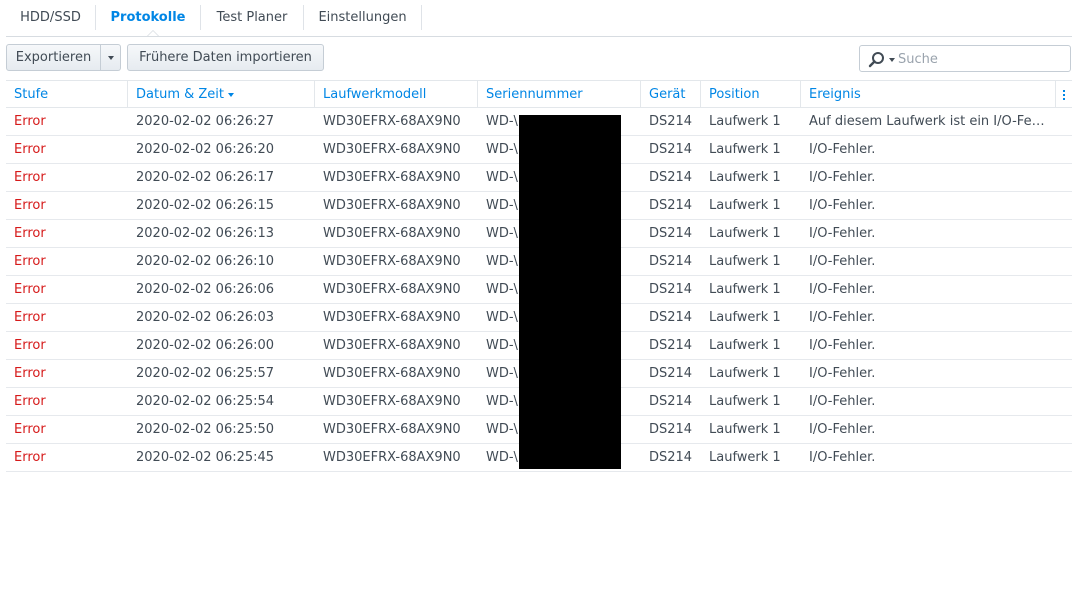  What do you see at coordinates (205, 205) in the screenshot?
I see `cell-datetime: 2020-02-02 06:26:15` at bounding box center [205, 205].